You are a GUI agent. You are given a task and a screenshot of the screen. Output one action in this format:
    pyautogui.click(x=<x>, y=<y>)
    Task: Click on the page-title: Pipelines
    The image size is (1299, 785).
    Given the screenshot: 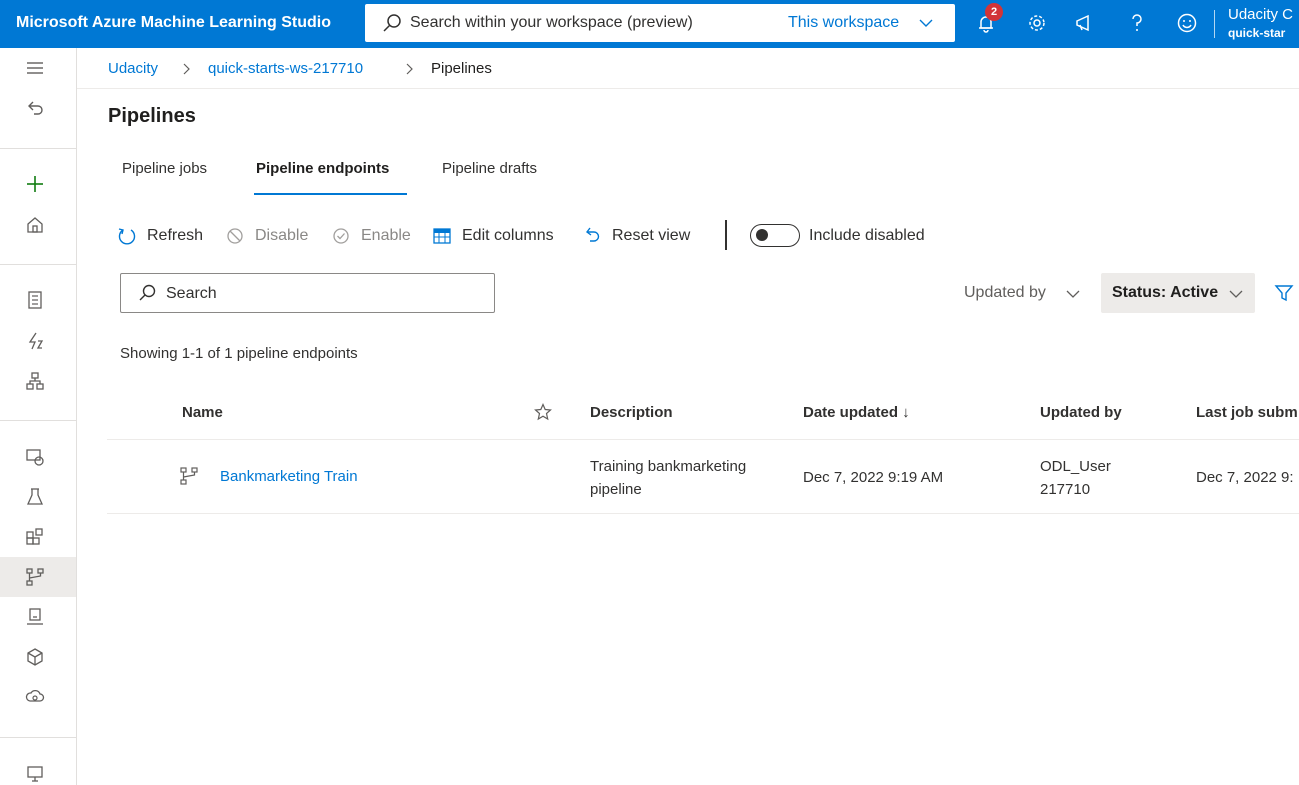 What is the action you would take?
    pyautogui.click(x=152, y=116)
    